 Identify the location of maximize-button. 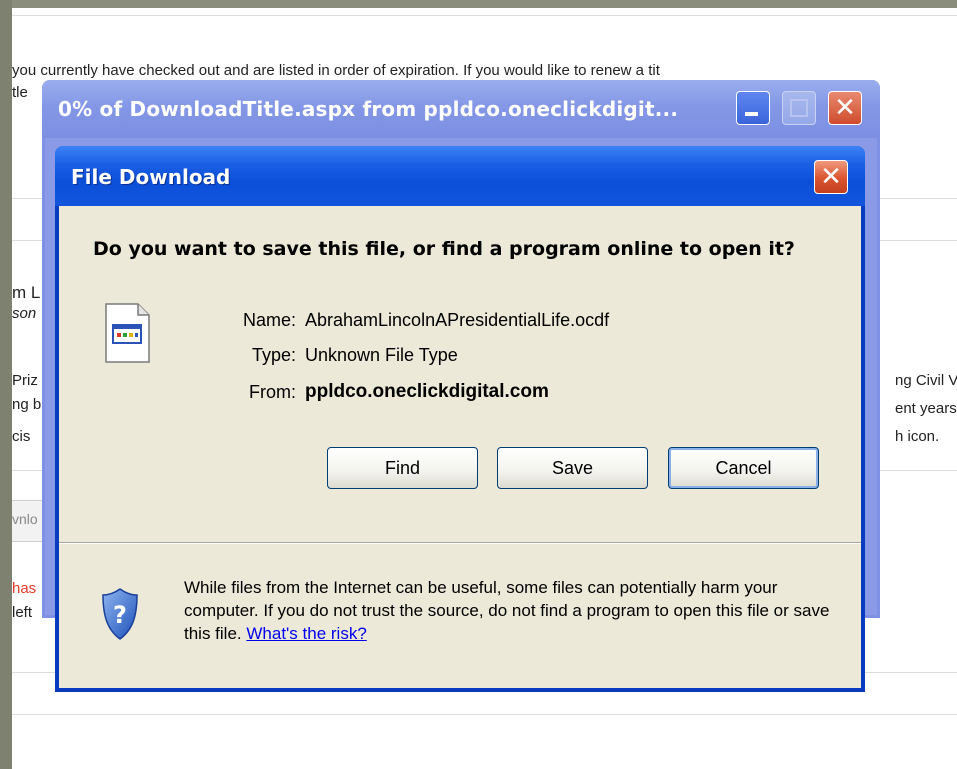
(799, 108).